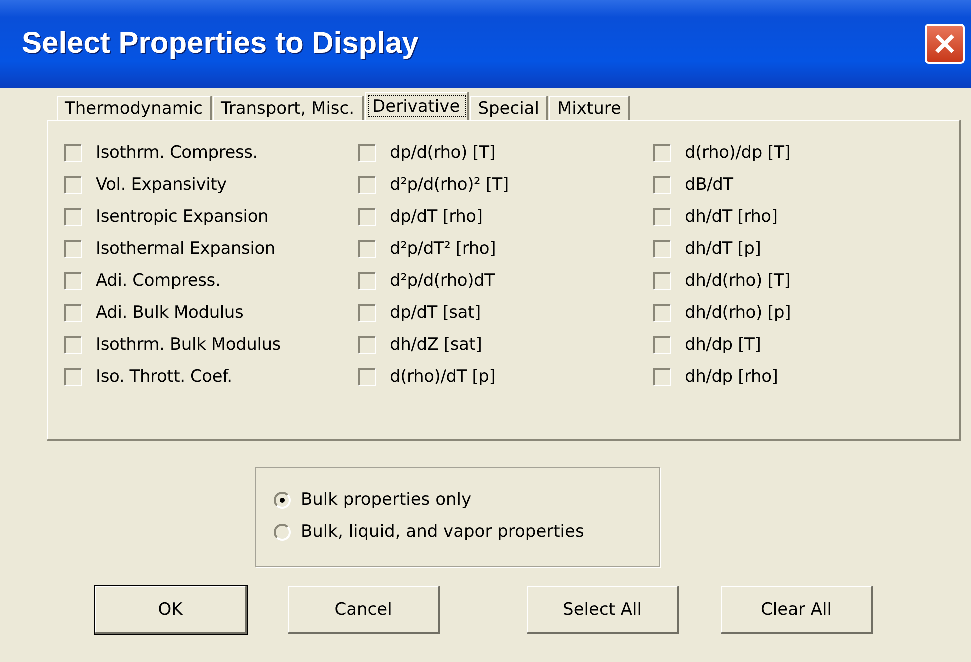  Describe the element at coordinates (161, 185) in the screenshot. I see `checkbox-label: Vol. Expansivity` at that location.